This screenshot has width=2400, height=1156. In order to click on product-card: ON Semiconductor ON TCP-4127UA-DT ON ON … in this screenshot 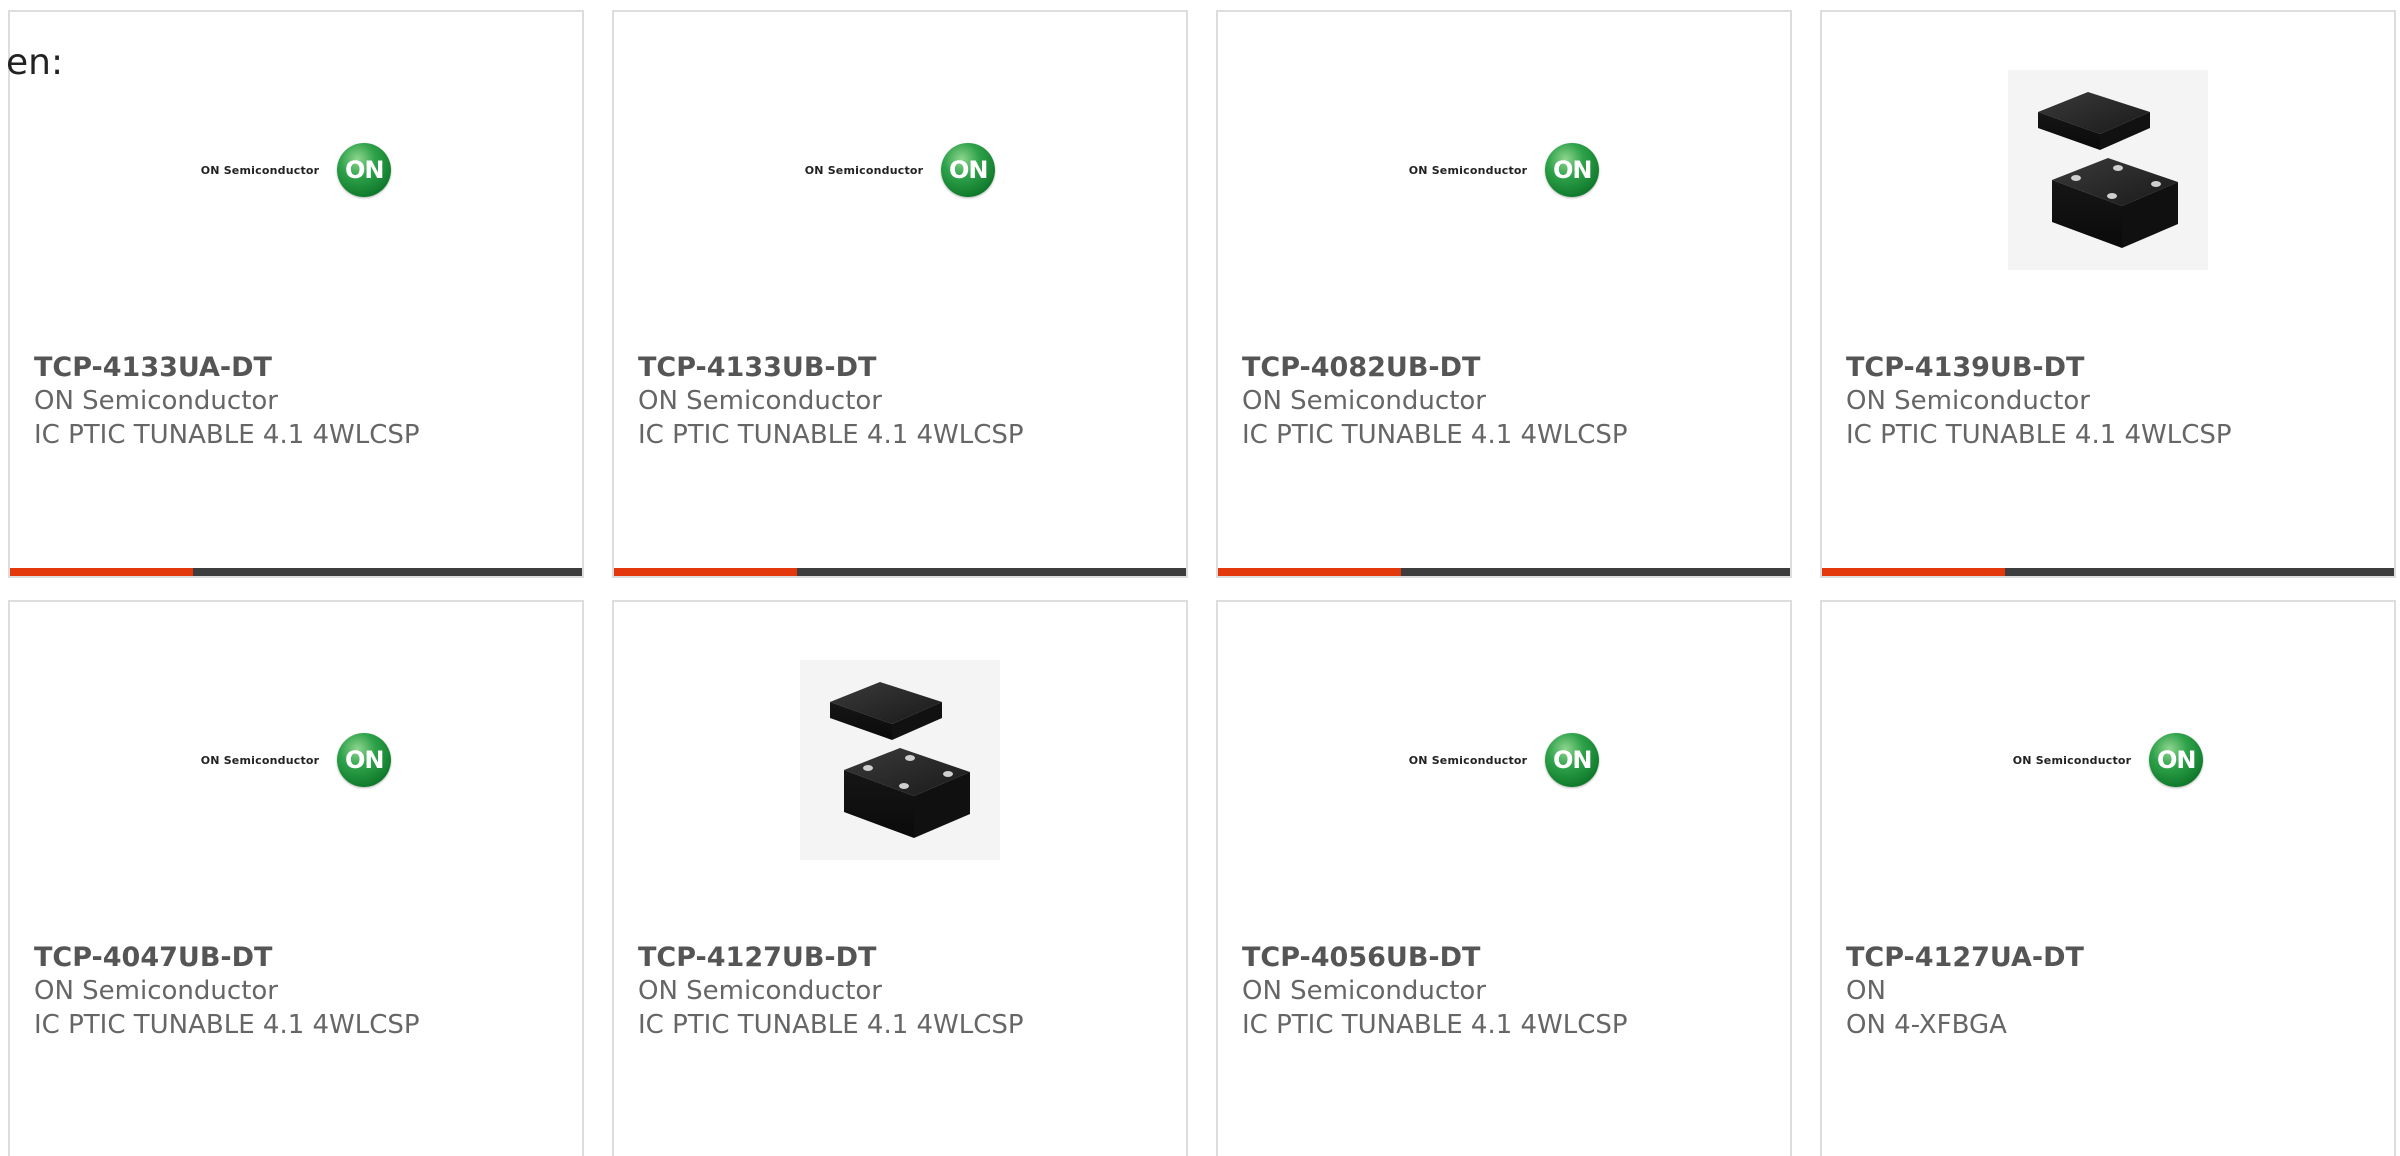, I will do `click(2108, 878)`.